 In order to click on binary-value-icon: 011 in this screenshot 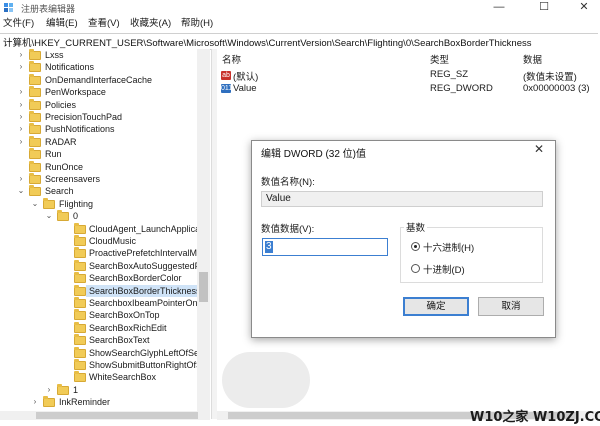, I will do `click(227, 88)`.